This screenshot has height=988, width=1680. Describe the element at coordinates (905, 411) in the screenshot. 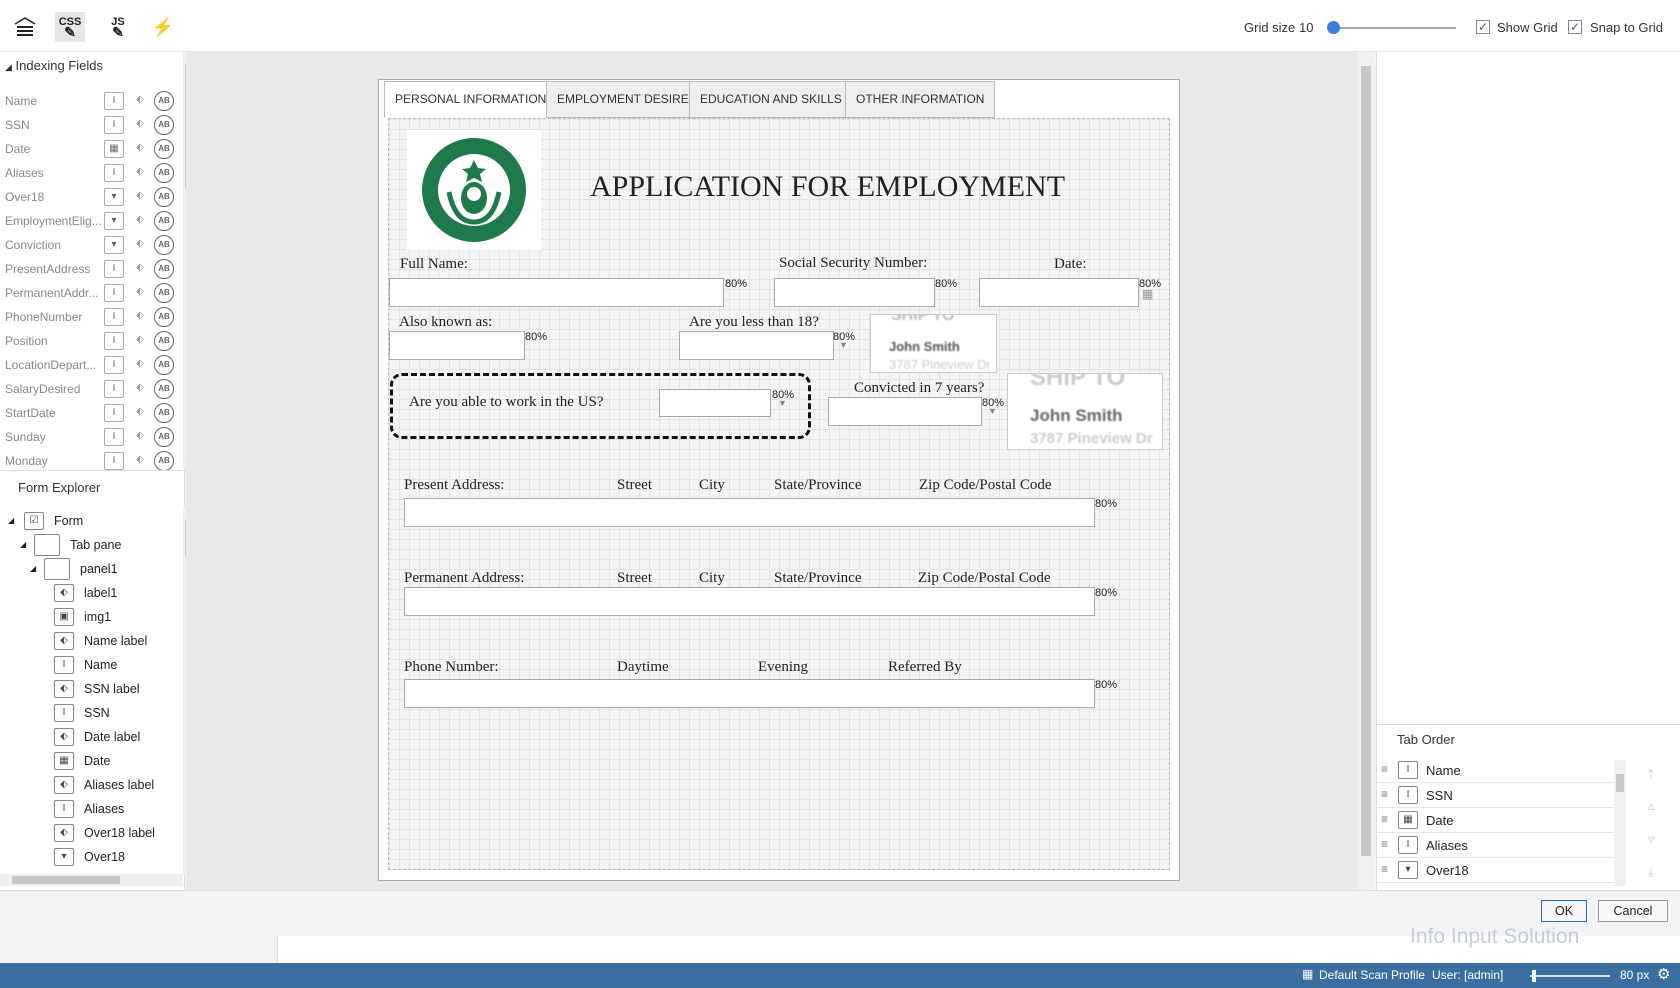

I see `conviction-field` at that location.